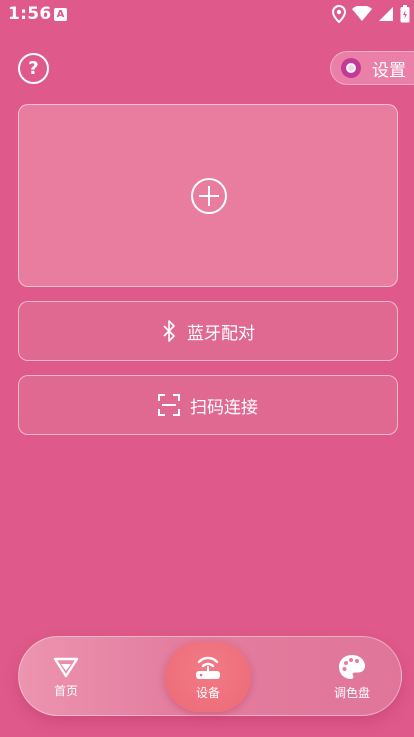 The width and height of the screenshot is (414, 737). I want to click on wifi-icon, so click(362, 13).